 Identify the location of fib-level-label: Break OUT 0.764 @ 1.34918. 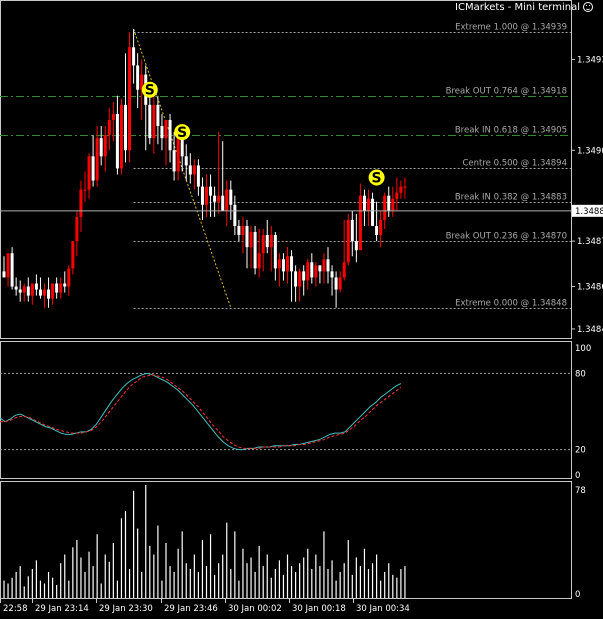
(506, 92).